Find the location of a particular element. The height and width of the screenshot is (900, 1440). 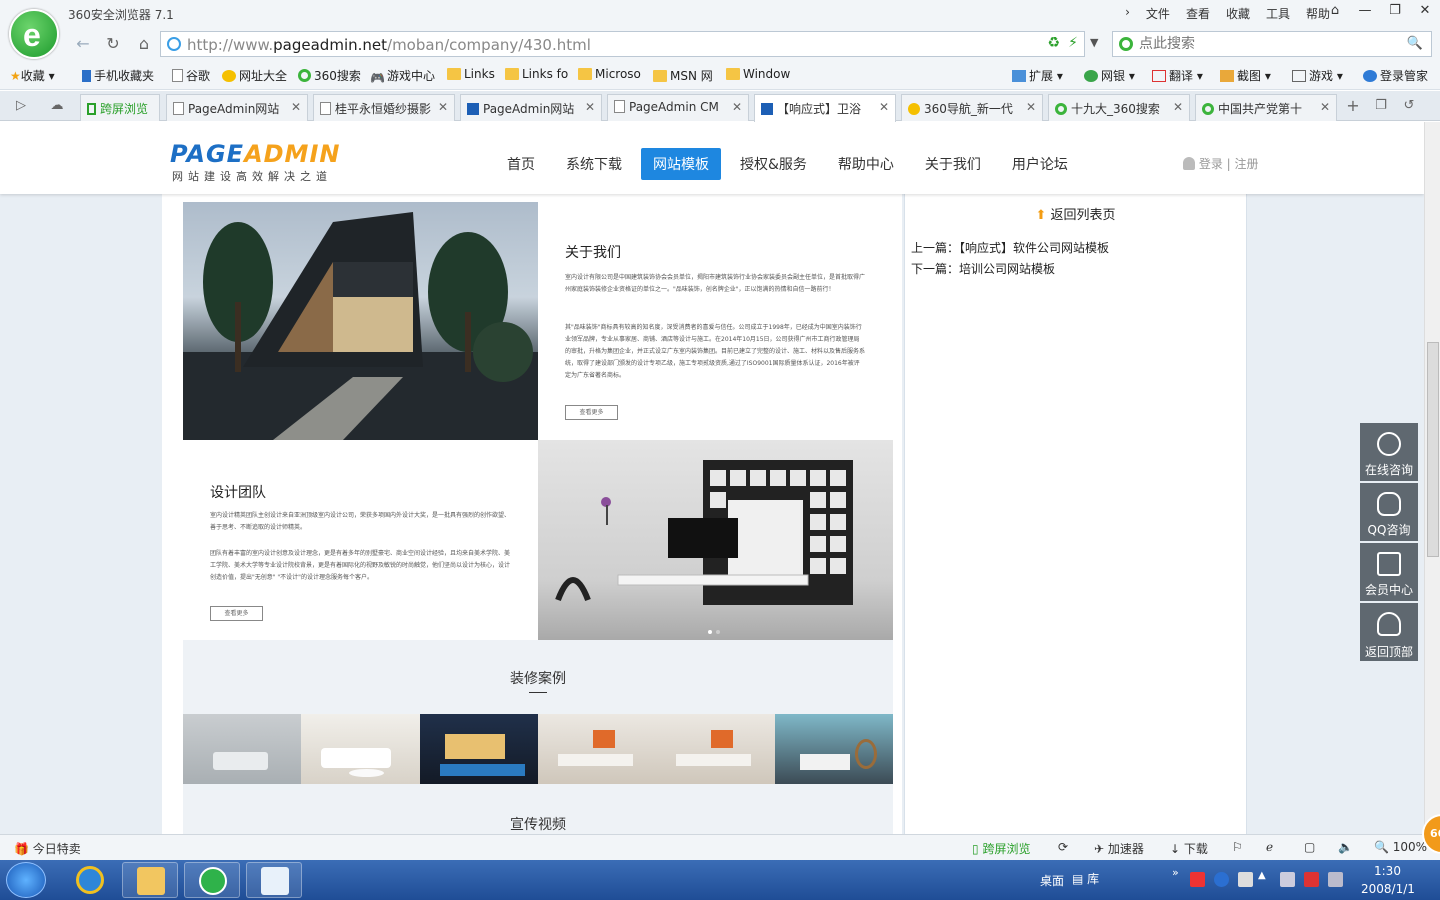

download-button: ↓ 下载 is located at coordinates (1189, 848).